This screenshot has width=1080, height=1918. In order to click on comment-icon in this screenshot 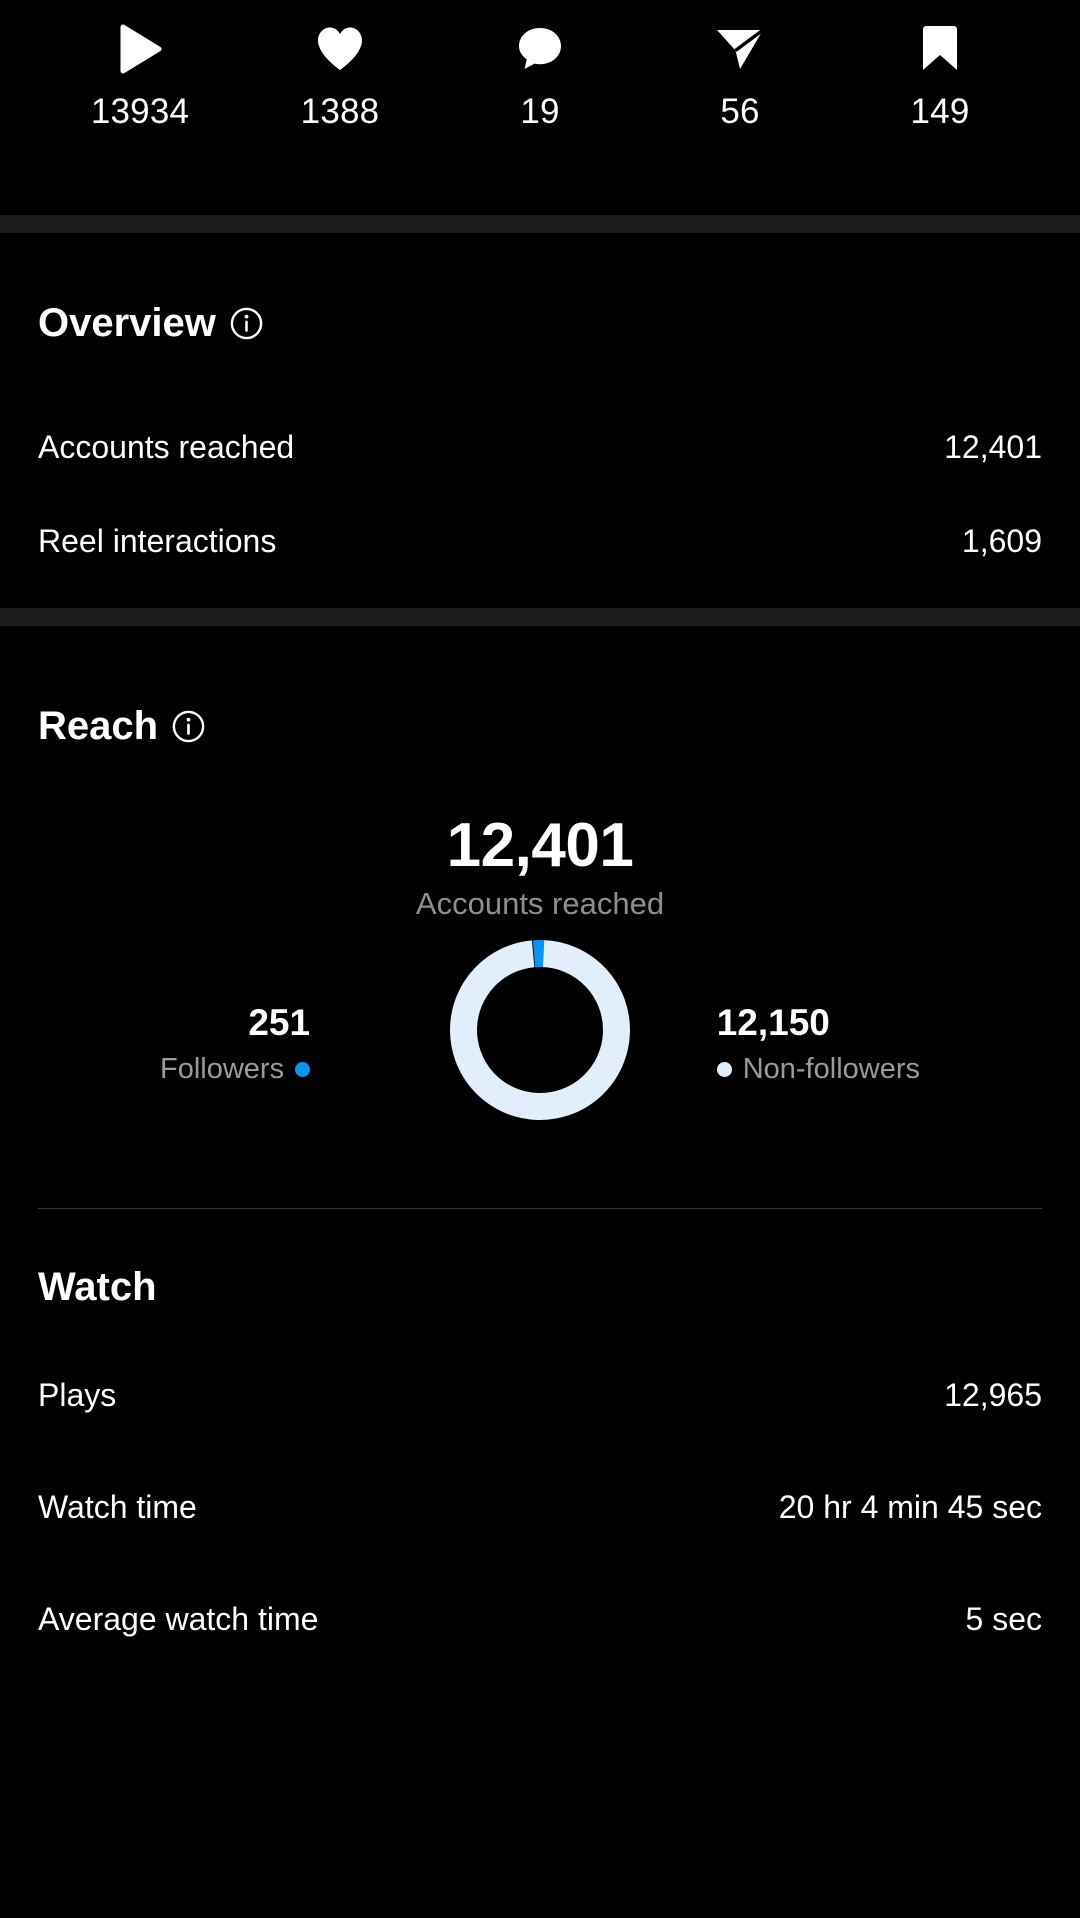, I will do `click(540, 49)`.